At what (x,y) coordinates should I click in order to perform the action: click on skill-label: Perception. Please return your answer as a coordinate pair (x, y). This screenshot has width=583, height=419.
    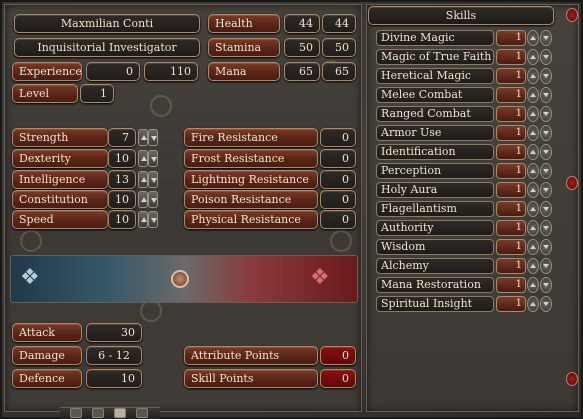
    Looking at the image, I should click on (435, 171).